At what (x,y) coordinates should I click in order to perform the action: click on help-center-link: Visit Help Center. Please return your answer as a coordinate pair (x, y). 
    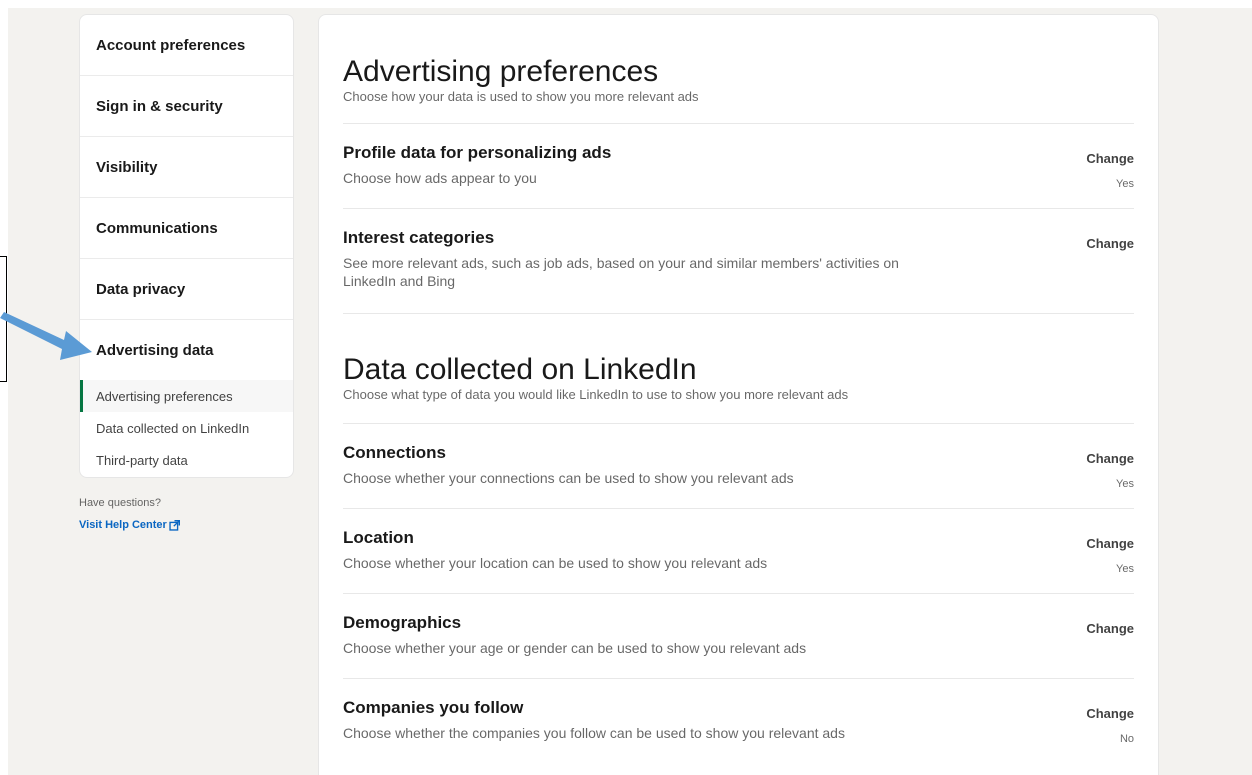
    Looking at the image, I should click on (129, 525).